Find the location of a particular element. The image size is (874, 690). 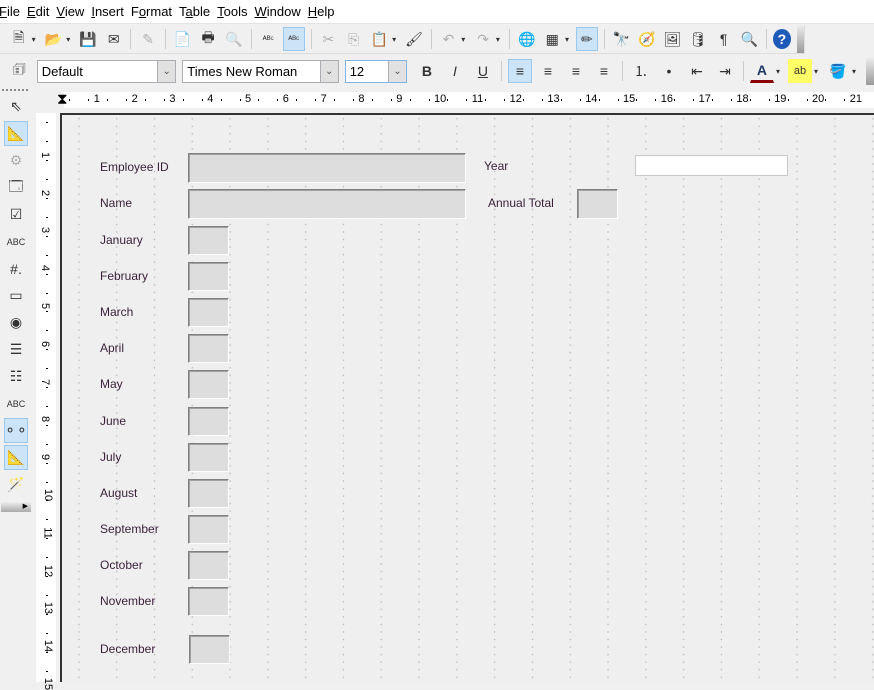

show-draw-functions-icon: ✏ is located at coordinates (587, 39).